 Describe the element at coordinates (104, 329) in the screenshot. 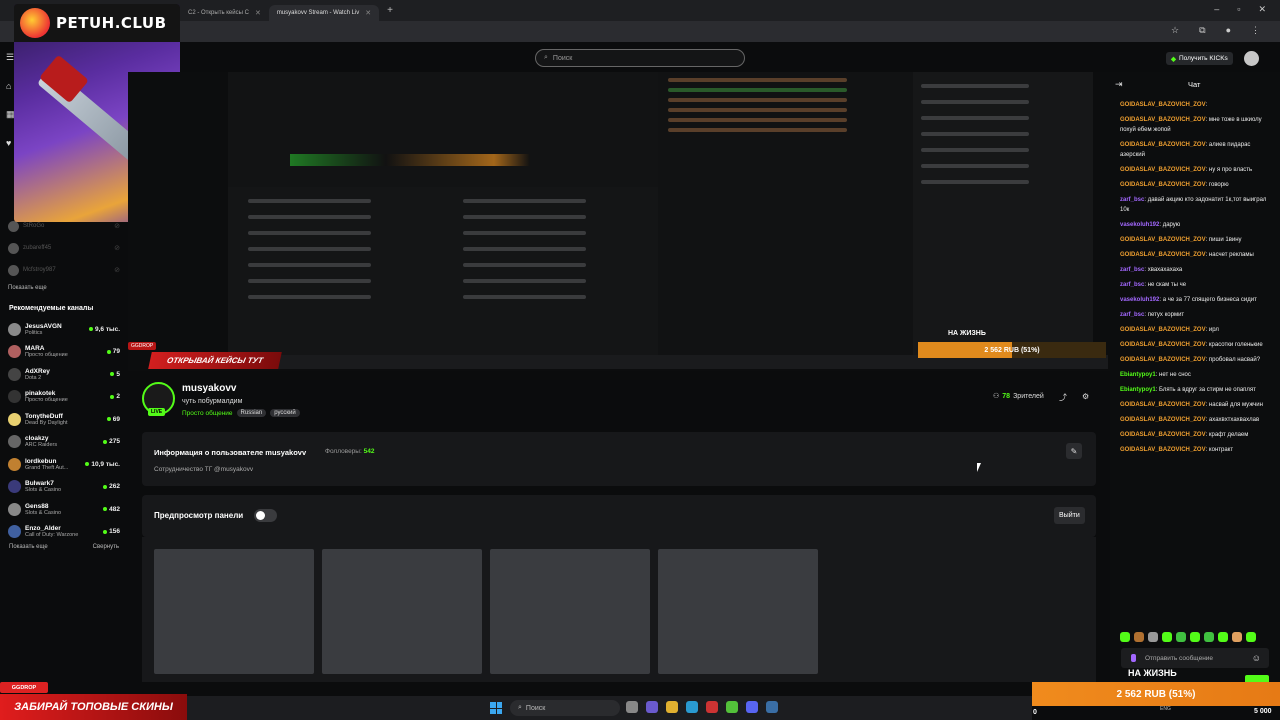

I see `viewer-count: 9,6 тыс.` at that location.